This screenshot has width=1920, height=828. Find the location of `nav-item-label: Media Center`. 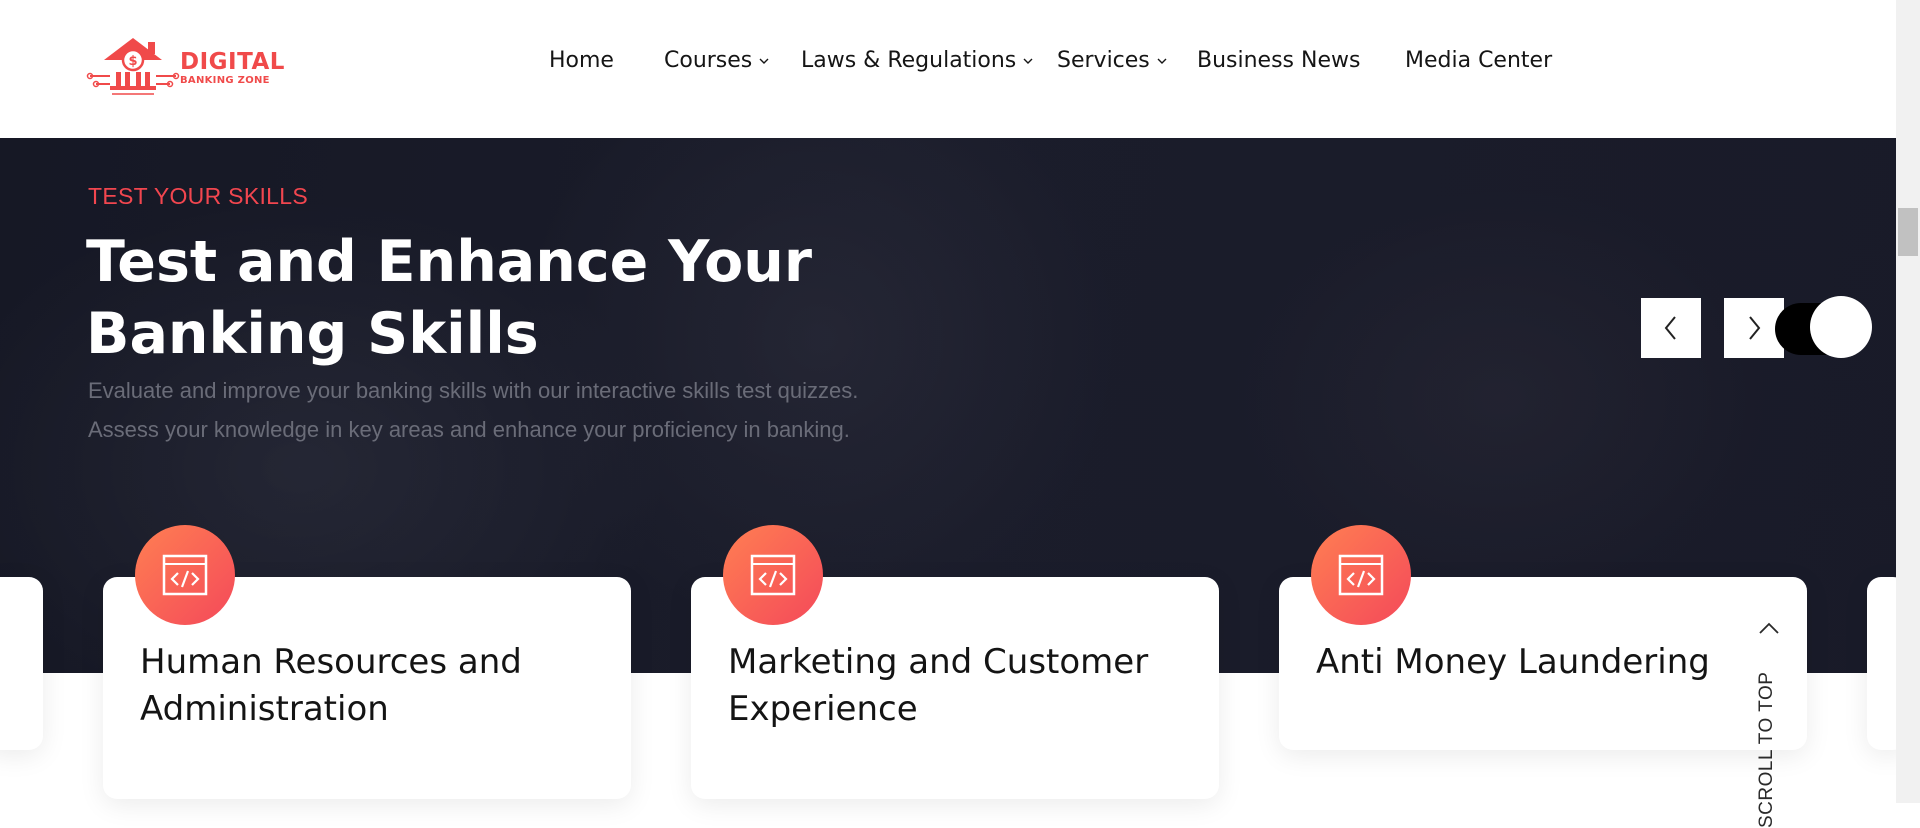

nav-item-label: Media Center is located at coordinates (1479, 60).